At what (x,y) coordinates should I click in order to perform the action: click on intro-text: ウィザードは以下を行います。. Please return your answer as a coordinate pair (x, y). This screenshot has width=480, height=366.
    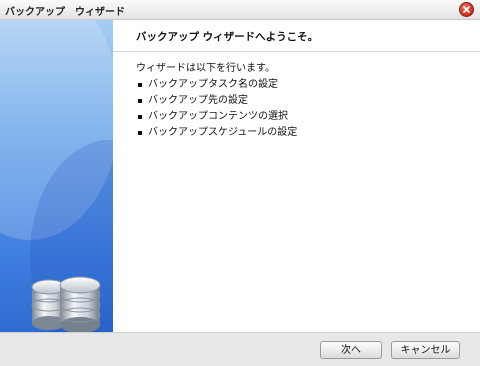
    Looking at the image, I should click on (205, 68).